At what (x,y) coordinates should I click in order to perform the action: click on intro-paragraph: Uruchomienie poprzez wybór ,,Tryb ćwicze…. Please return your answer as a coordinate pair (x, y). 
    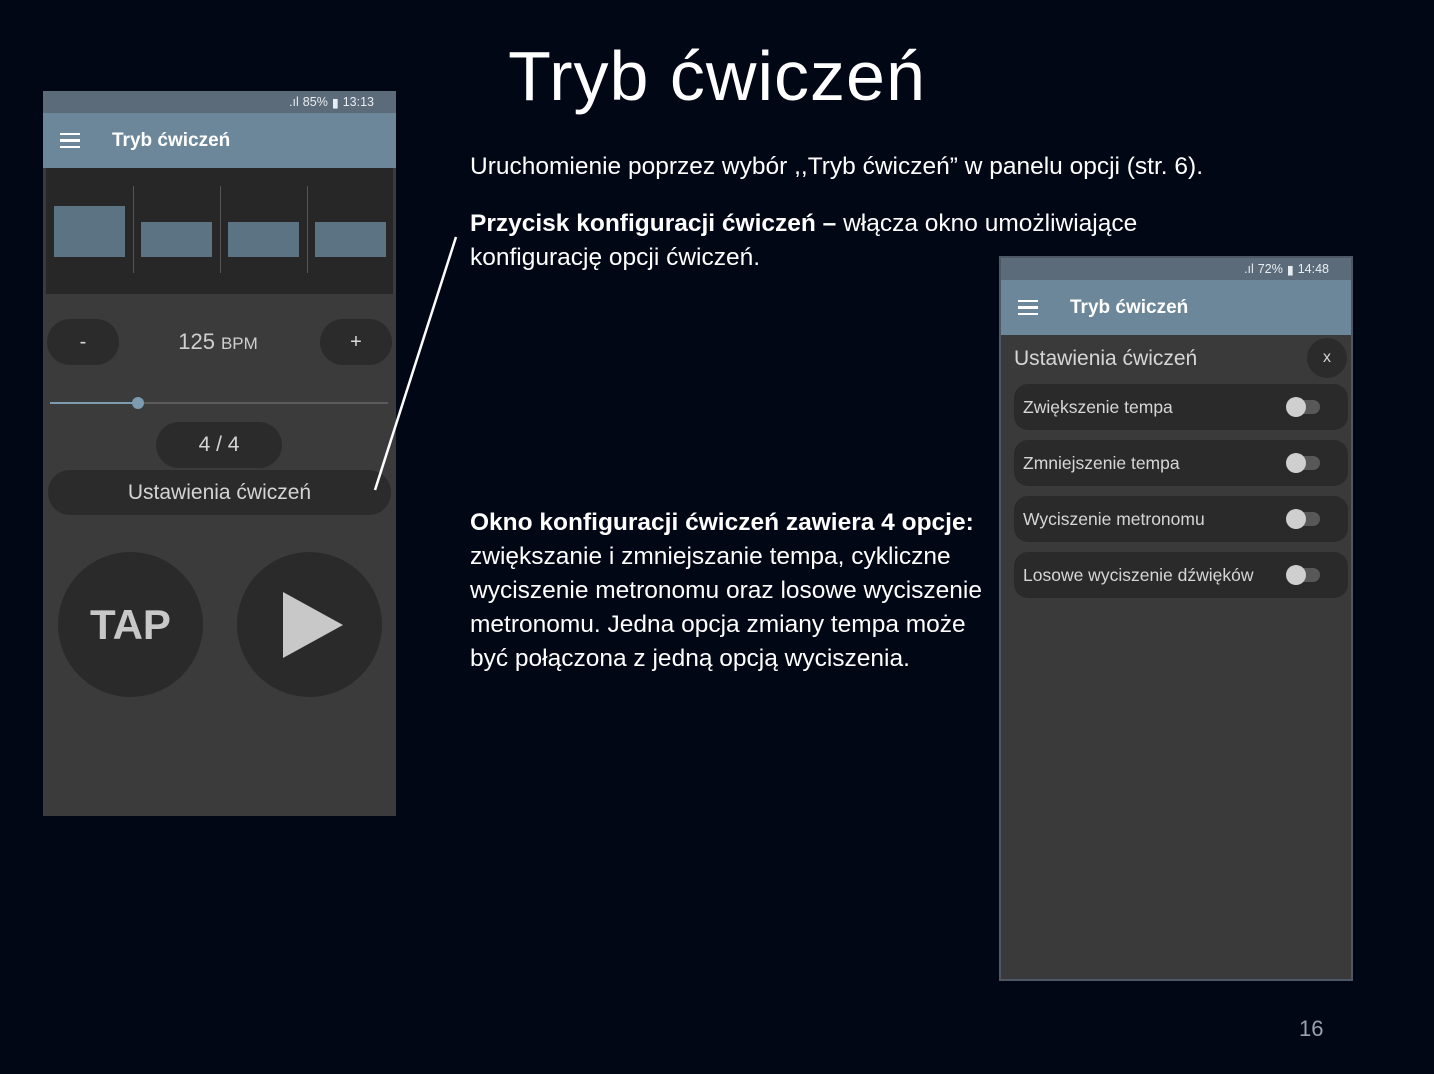
    Looking at the image, I should click on (837, 166).